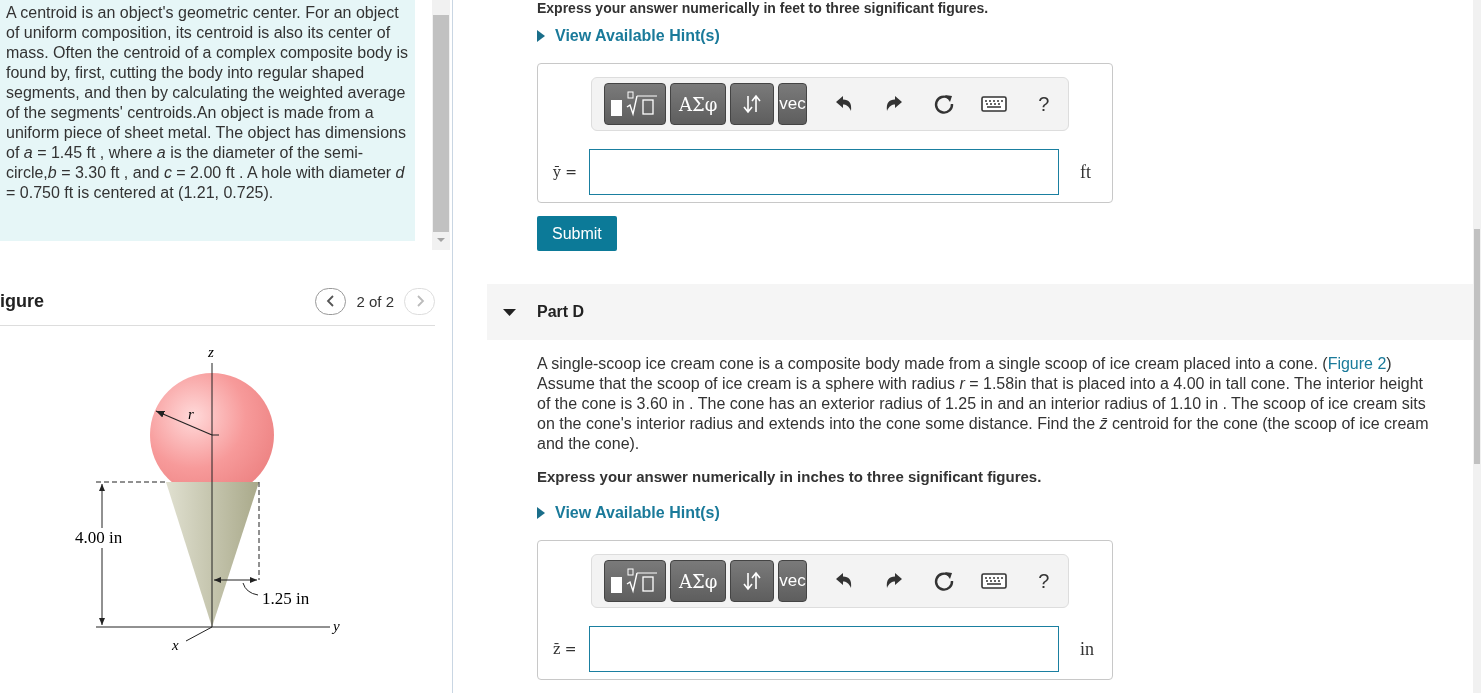 The height and width of the screenshot is (693, 1481). I want to click on radius-label: r, so click(191, 414).